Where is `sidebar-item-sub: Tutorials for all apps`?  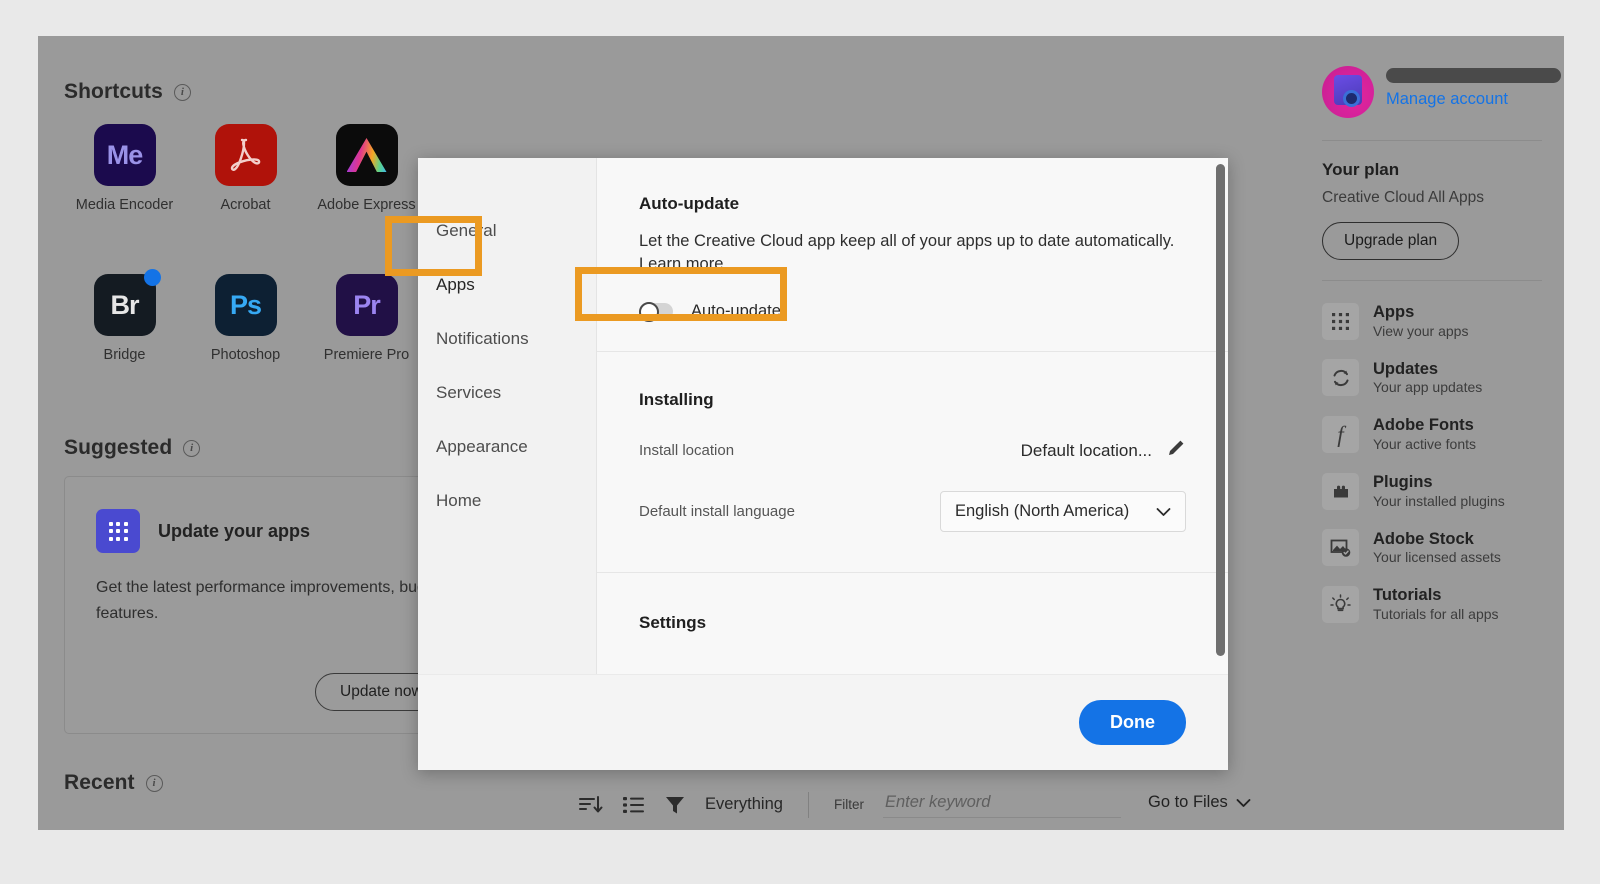
sidebar-item-sub: Tutorials for all apps is located at coordinates (1436, 613).